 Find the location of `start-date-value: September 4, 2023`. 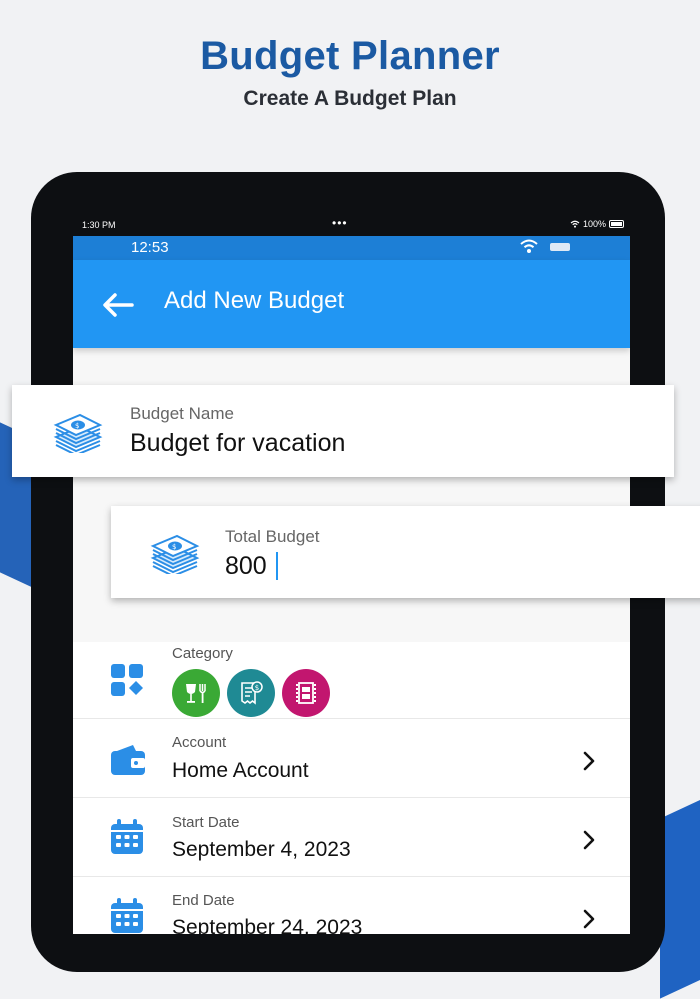

start-date-value: September 4, 2023 is located at coordinates (261, 849).